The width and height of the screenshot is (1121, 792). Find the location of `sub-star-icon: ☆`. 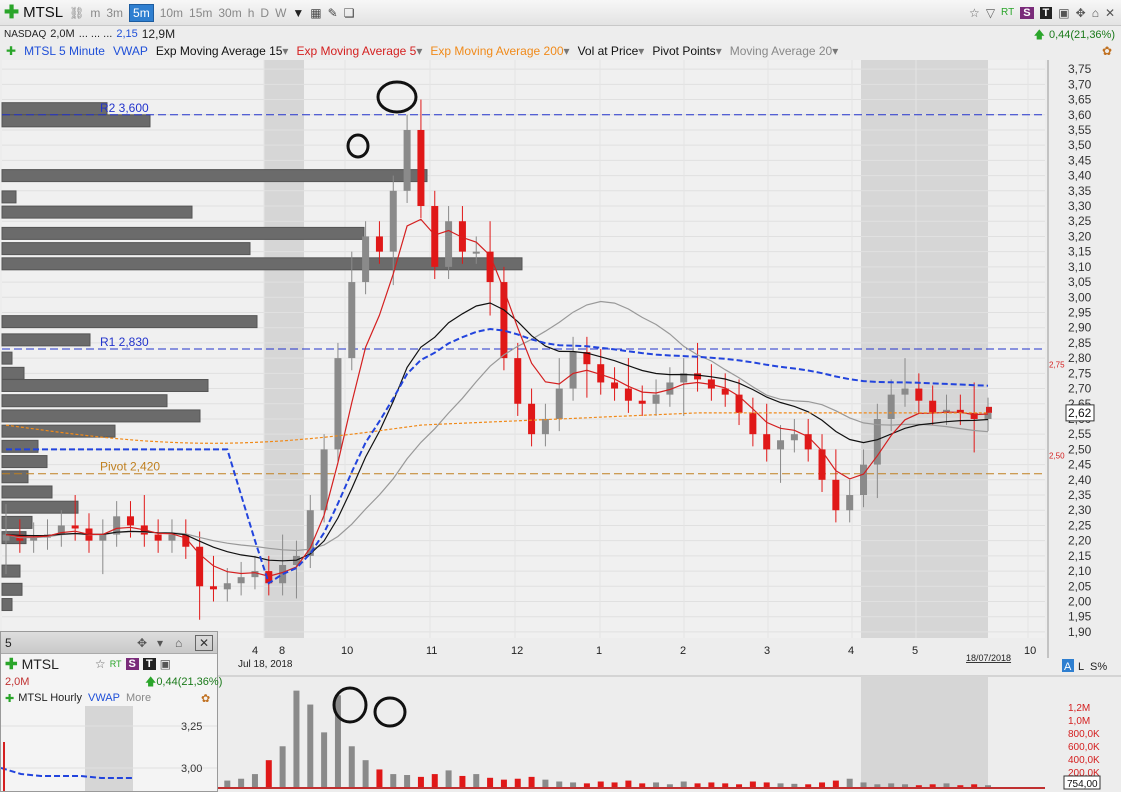

sub-star-icon: ☆ is located at coordinates (100, 664).